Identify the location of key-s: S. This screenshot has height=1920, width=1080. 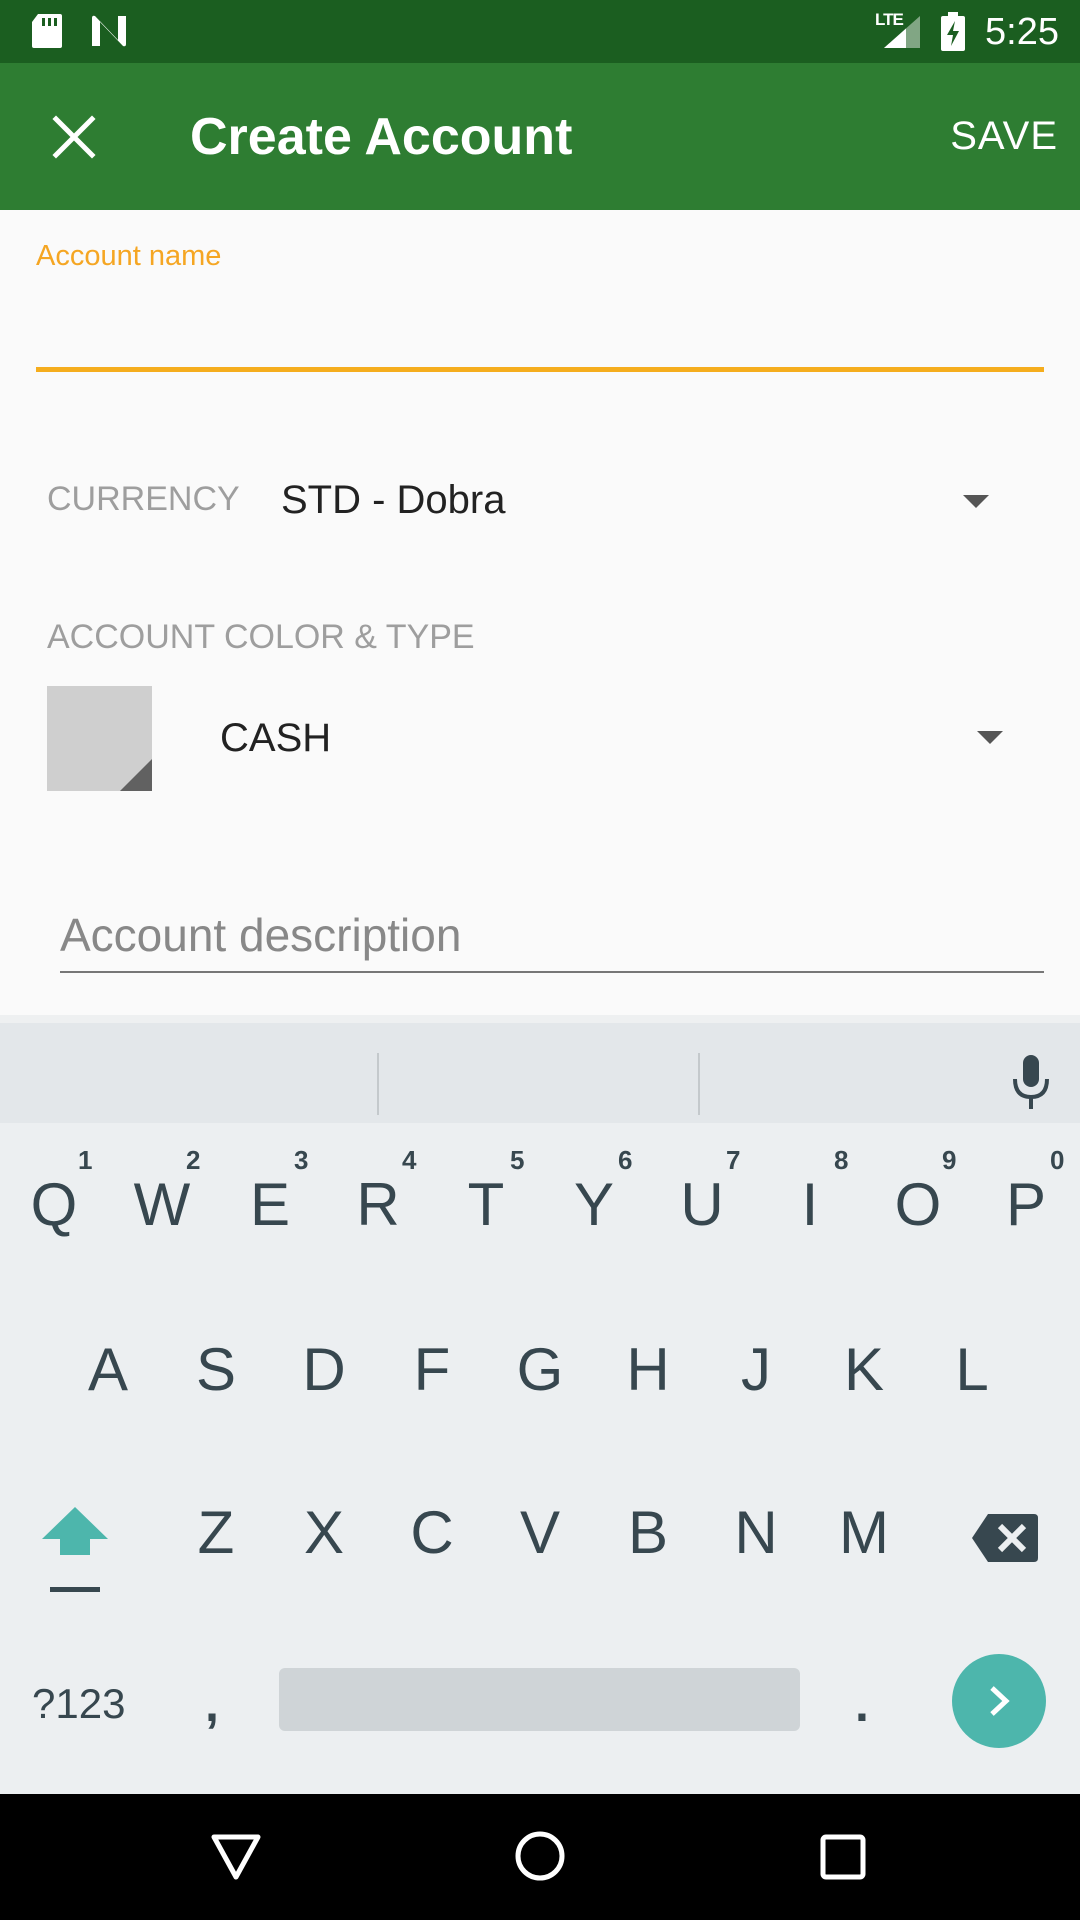
(216, 1370).